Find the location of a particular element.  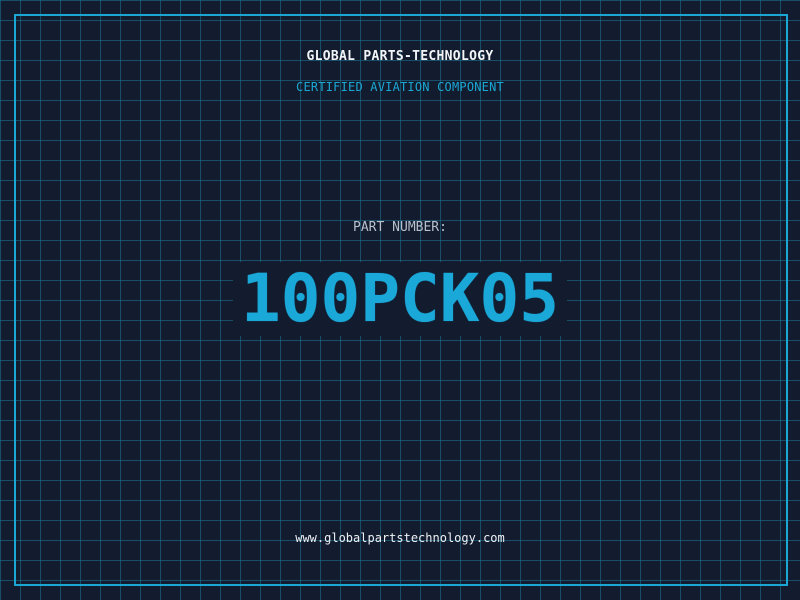

company-name: GLOBAL PARTS-TECHNOLOGY is located at coordinates (400, 56).